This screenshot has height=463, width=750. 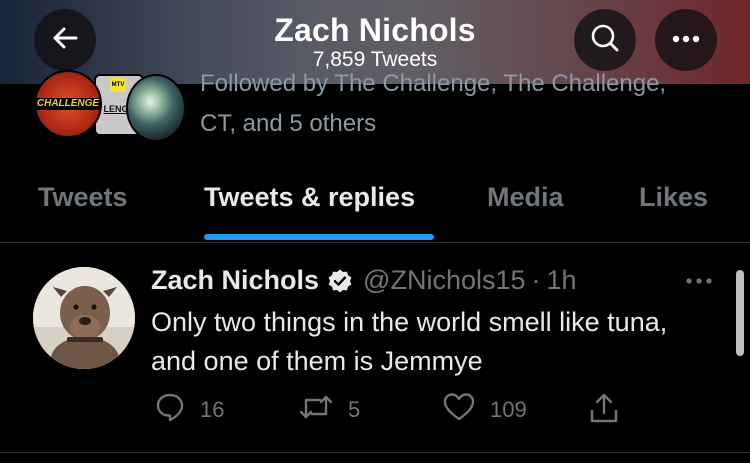 I want to click on reply-button: 16, so click(x=189, y=410).